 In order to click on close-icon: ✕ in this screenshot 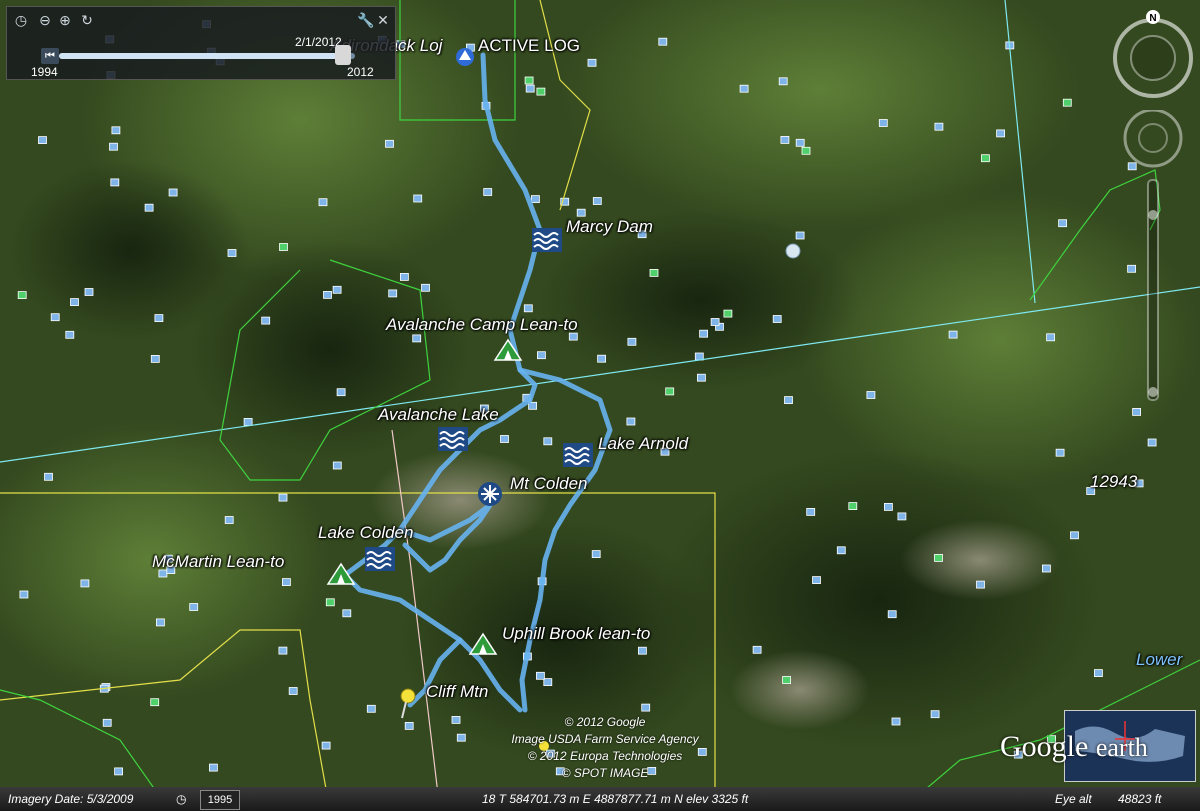, I will do `click(383, 20)`.